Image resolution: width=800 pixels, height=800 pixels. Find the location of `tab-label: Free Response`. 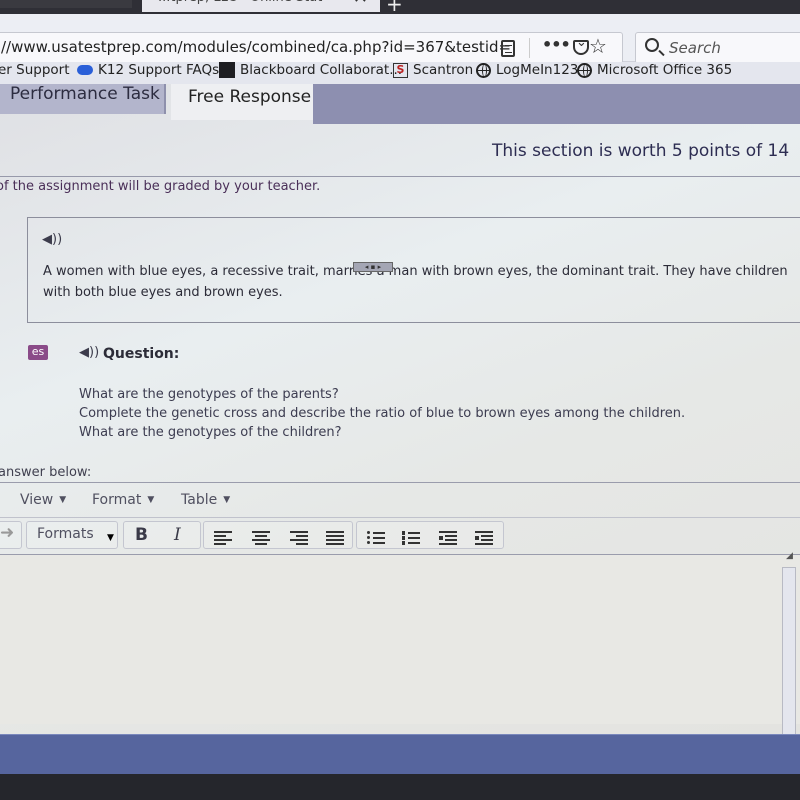

tab-label: Free Response is located at coordinates (250, 97).